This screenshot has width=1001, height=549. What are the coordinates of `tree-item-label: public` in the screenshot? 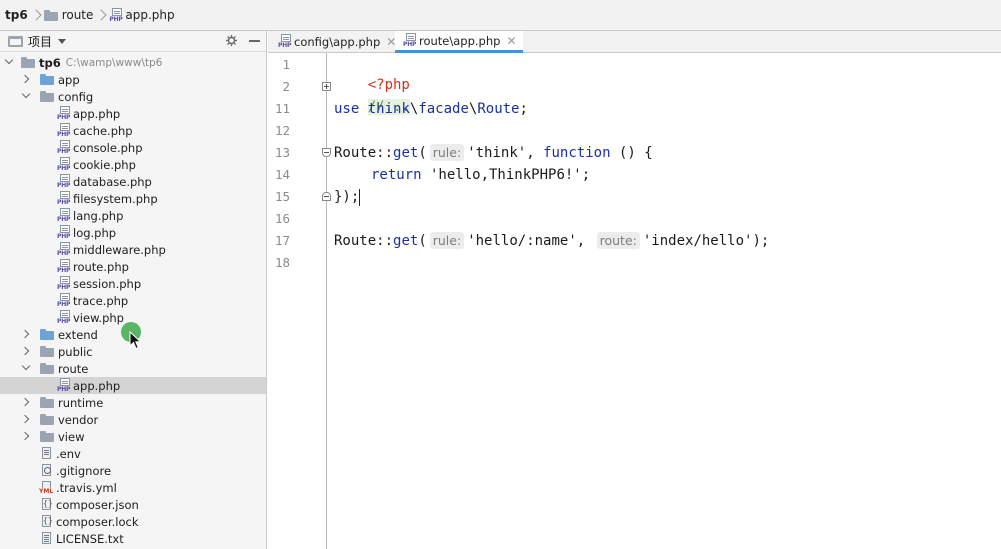 It's located at (75, 351).